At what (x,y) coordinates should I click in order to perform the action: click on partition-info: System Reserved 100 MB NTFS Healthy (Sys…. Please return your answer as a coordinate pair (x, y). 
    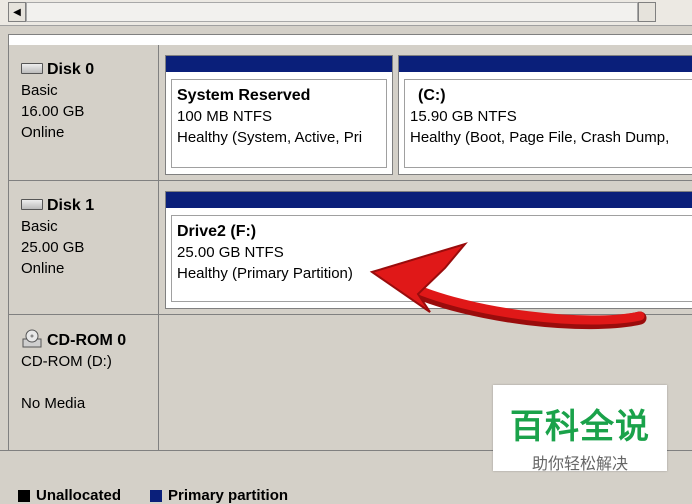
    Looking at the image, I should click on (279, 123).